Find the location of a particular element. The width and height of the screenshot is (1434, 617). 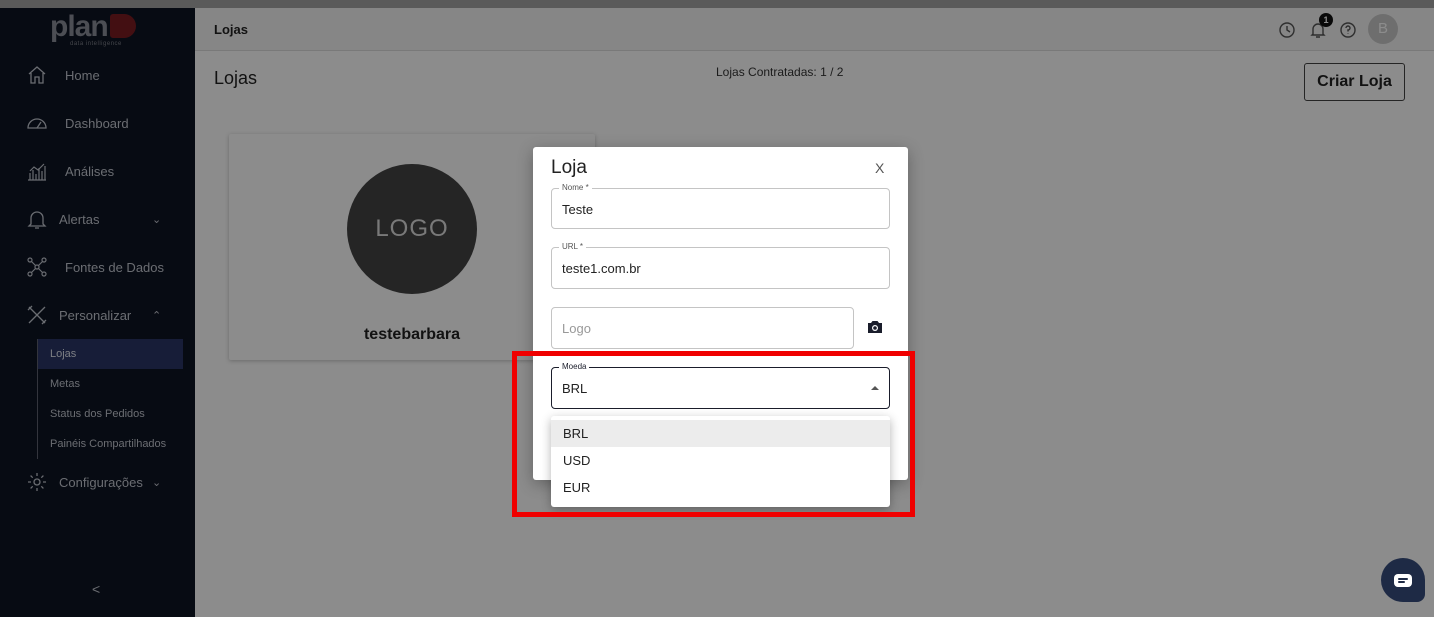

browser-top-strip is located at coordinates (717, 4).